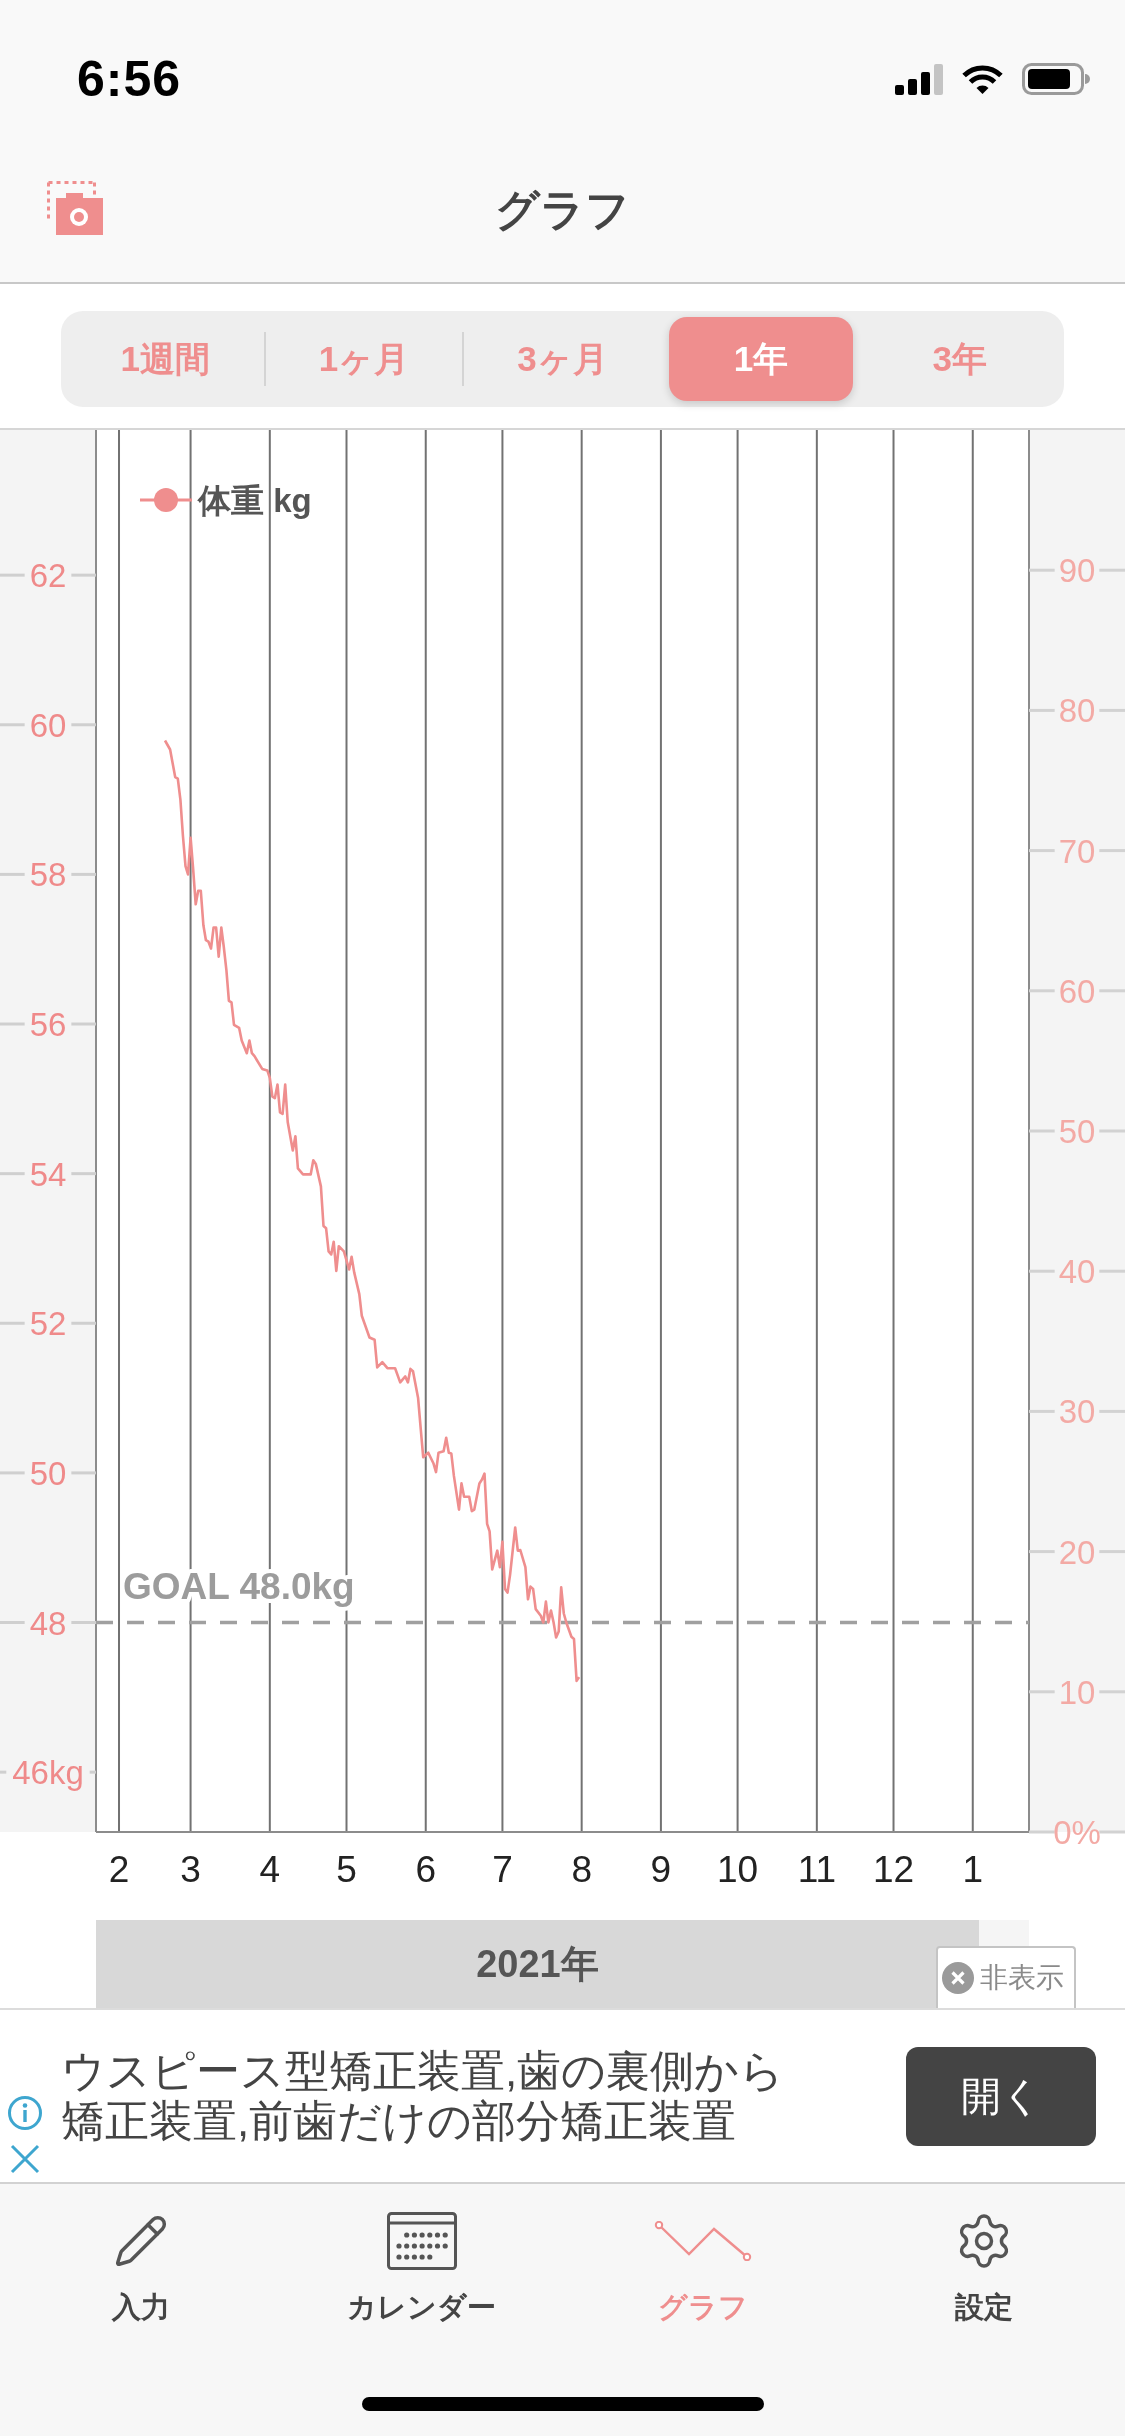 Image resolution: width=1125 pixels, height=2436 pixels. I want to click on period-tab: 3年, so click(959, 359).